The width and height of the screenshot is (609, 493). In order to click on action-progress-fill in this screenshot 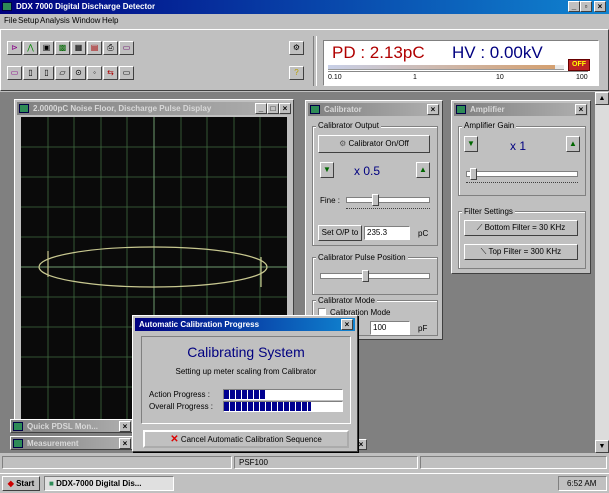, I will do `click(245, 394)`.